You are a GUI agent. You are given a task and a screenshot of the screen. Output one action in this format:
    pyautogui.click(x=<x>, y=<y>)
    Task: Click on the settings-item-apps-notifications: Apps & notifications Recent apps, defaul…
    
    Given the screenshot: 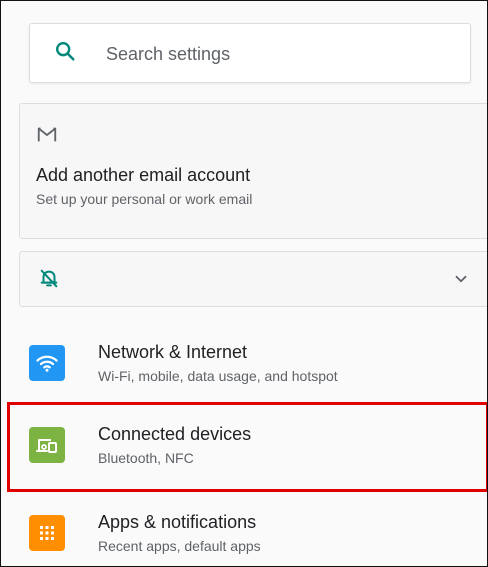 What is the action you would take?
    pyautogui.click(x=244, y=531)
    